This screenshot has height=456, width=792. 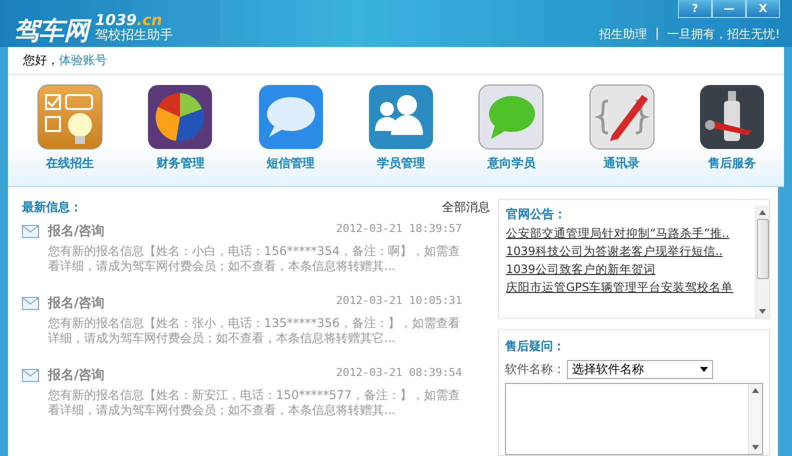 I want to click on toolbar-button: 售后服务, so click(x=732, y=134).